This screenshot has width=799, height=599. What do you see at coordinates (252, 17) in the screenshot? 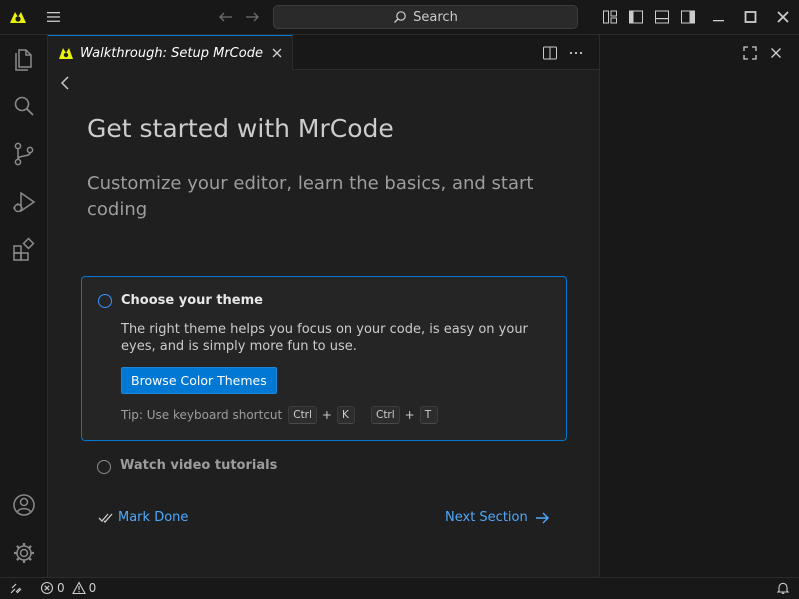
I see `go-forward-icon` at bounding box center [252, 17].